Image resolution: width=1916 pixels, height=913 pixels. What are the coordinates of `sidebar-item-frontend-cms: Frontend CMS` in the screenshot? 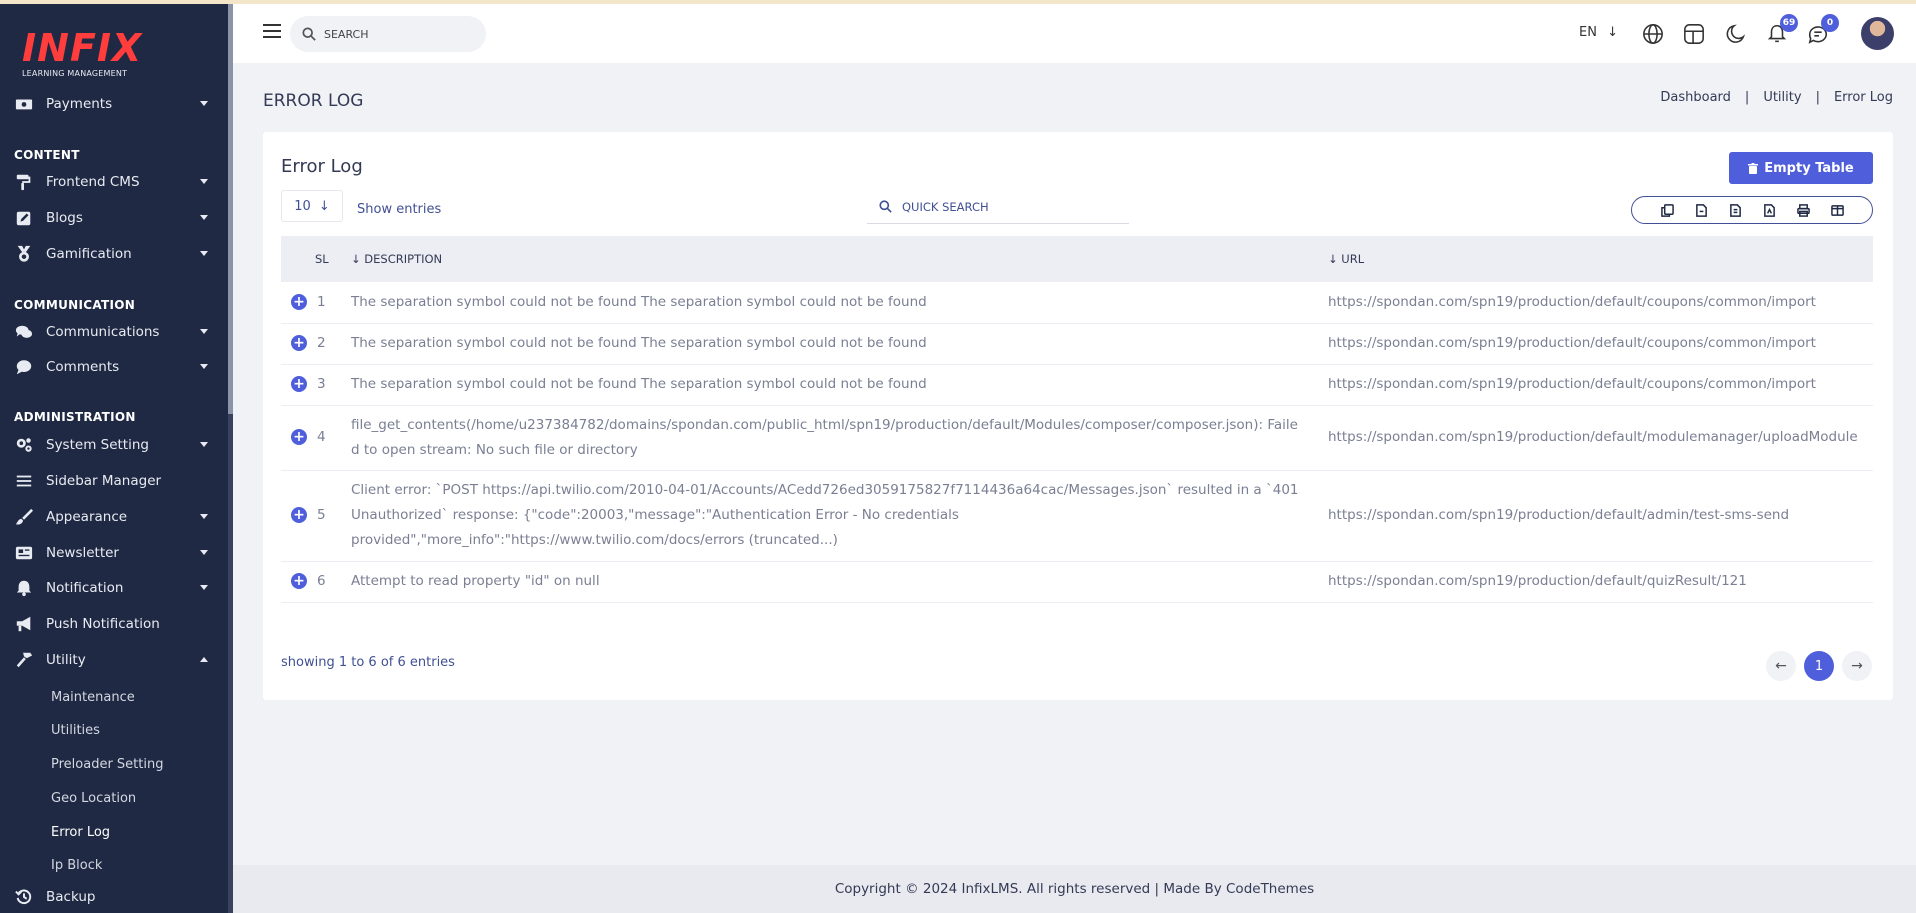 It's located at (114, 182).